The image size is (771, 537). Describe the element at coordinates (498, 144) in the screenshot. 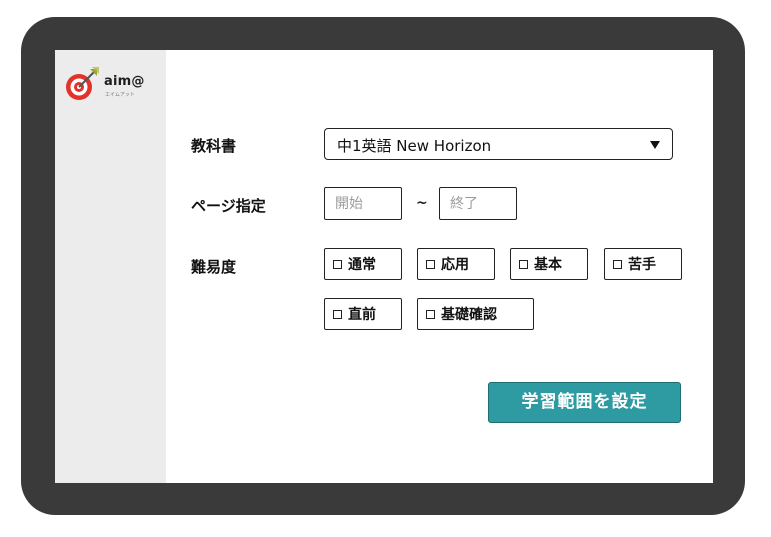

I see `textbook-select: 中1英語 New Horizon` at that location.